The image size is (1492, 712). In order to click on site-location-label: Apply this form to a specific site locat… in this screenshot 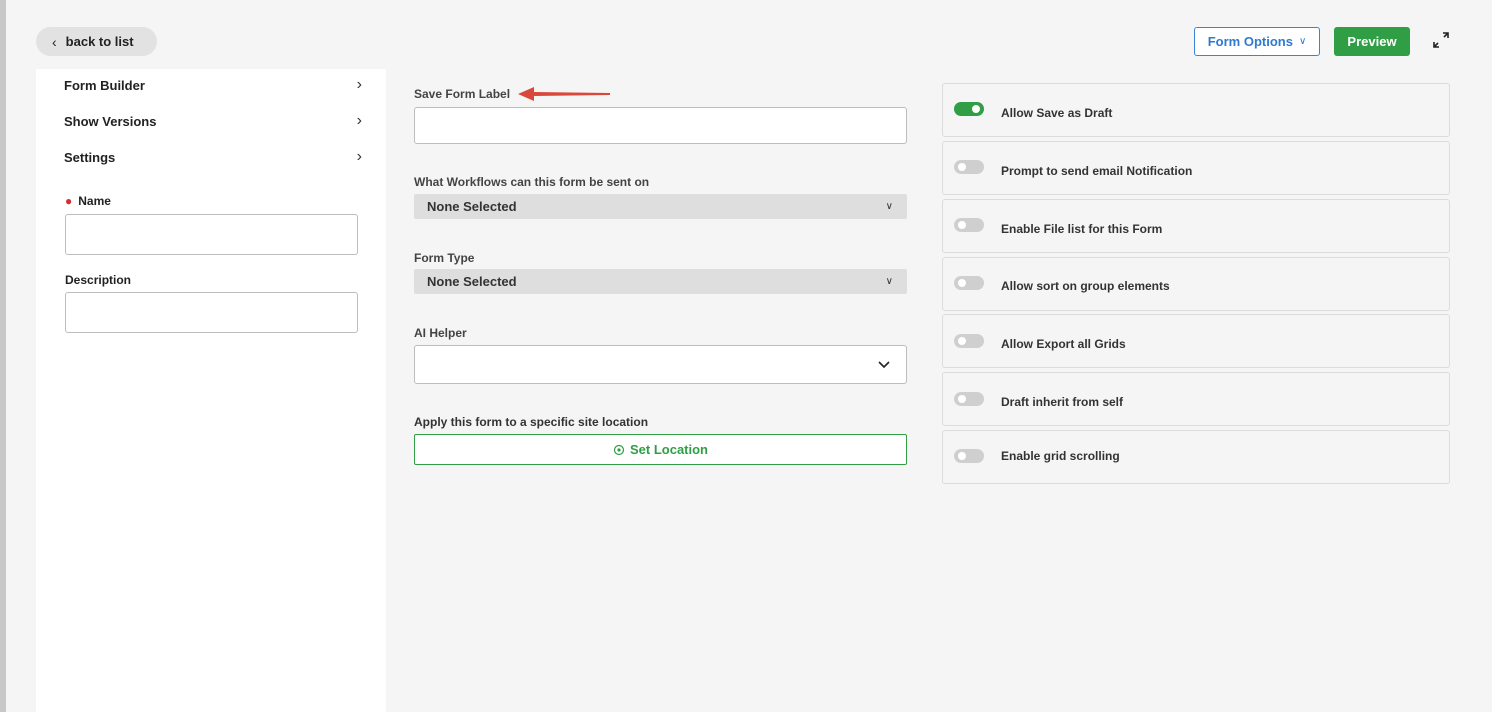, I will do `click(531, 422)`.